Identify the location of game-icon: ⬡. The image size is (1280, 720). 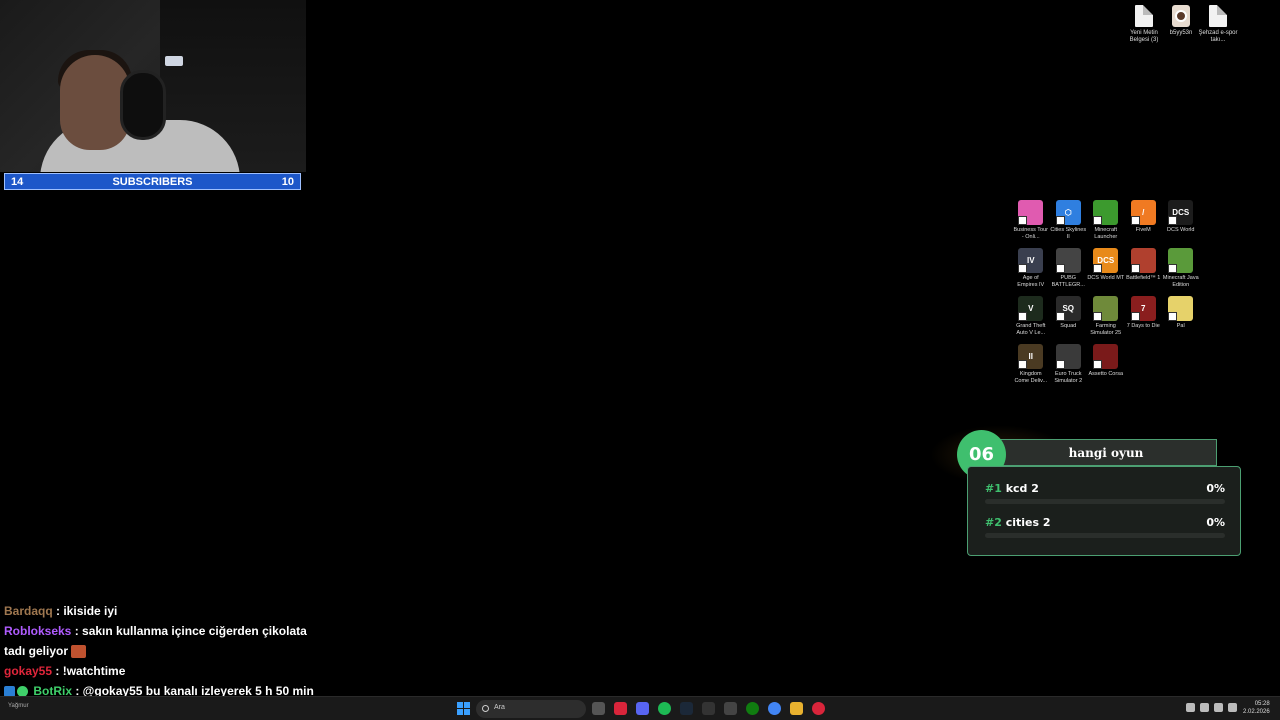
(1068, 212).